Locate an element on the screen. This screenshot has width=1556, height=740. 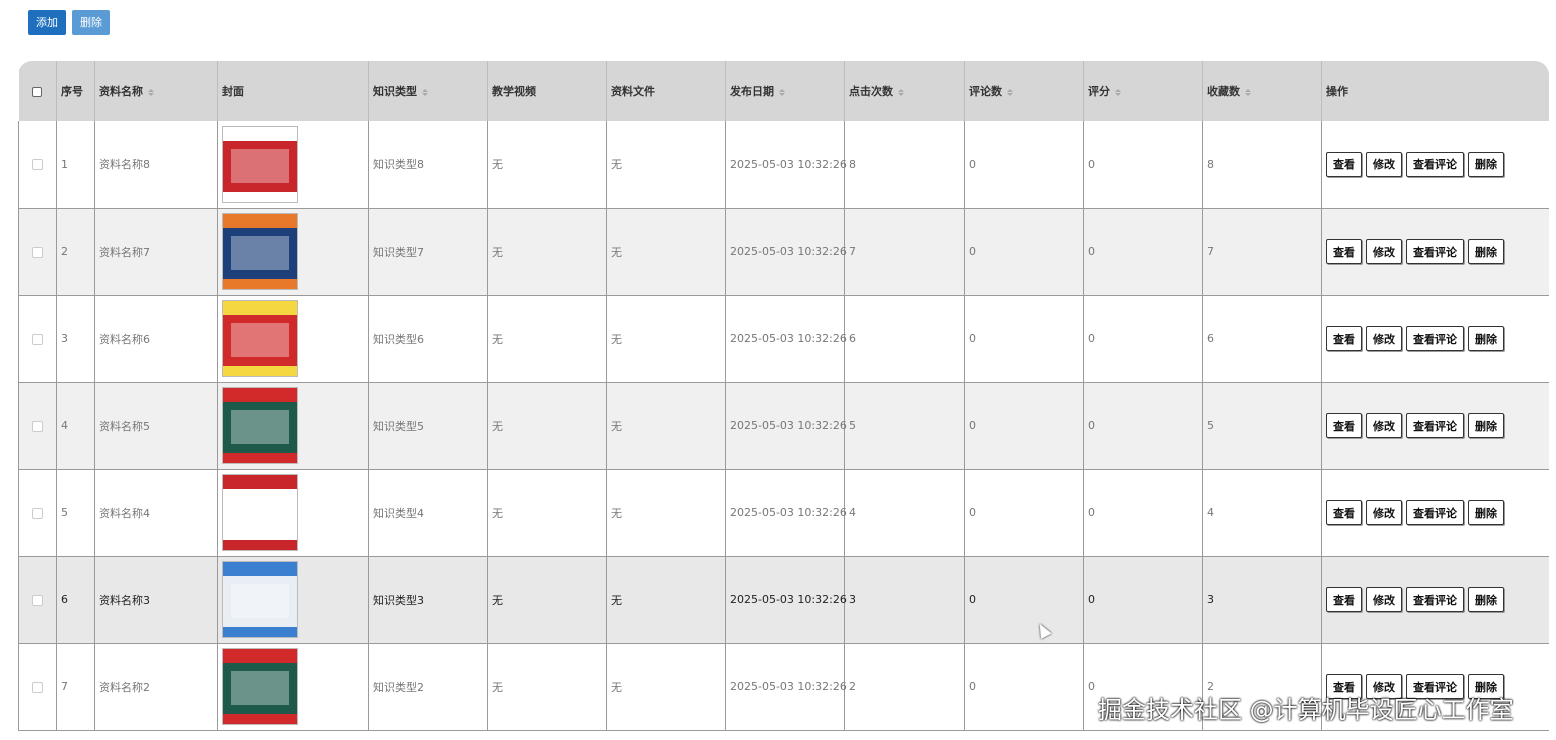
header-score: 评分 is located at coordinates (1143, 91).